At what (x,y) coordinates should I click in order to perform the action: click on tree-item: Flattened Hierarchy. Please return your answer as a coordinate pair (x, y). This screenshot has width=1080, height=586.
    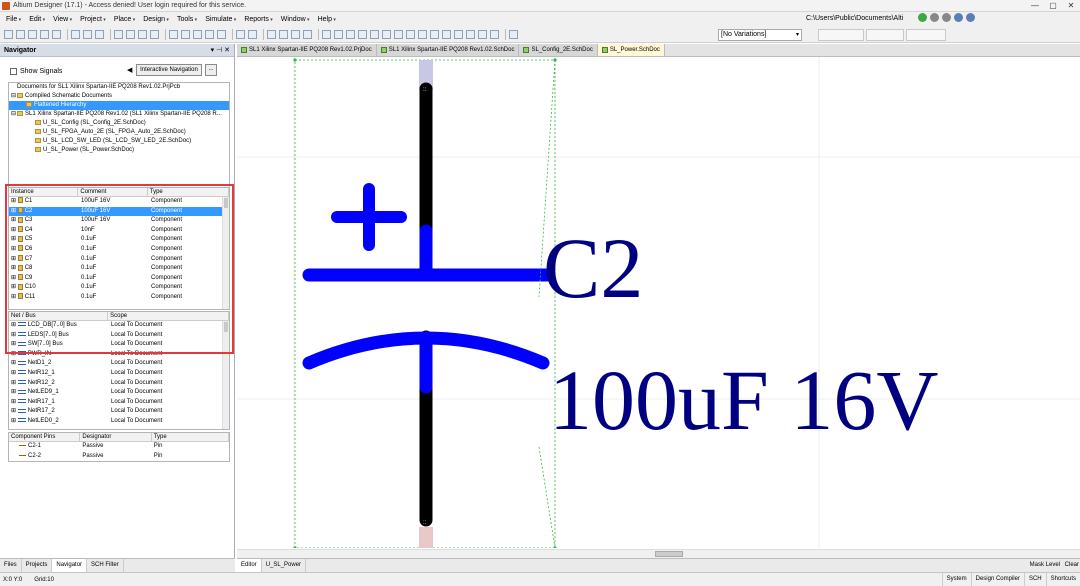
    Looking at the image, I should click on (119, 105).